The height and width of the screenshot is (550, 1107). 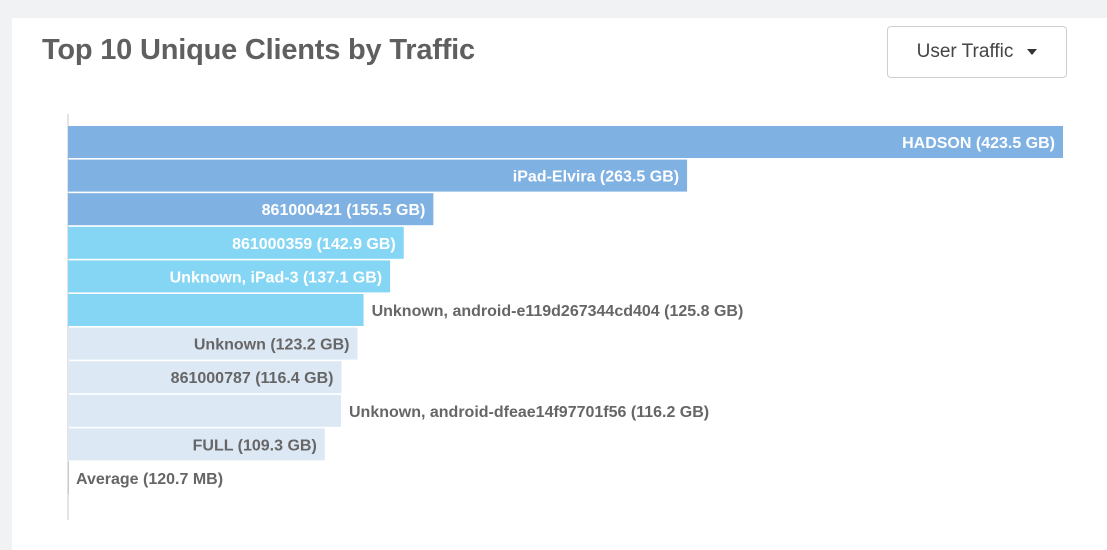 What do you see at coordinates (965, 51) in the screenshot?
I see `dropdown-selected-label: User Traffic` at bounding box center [965, 51].